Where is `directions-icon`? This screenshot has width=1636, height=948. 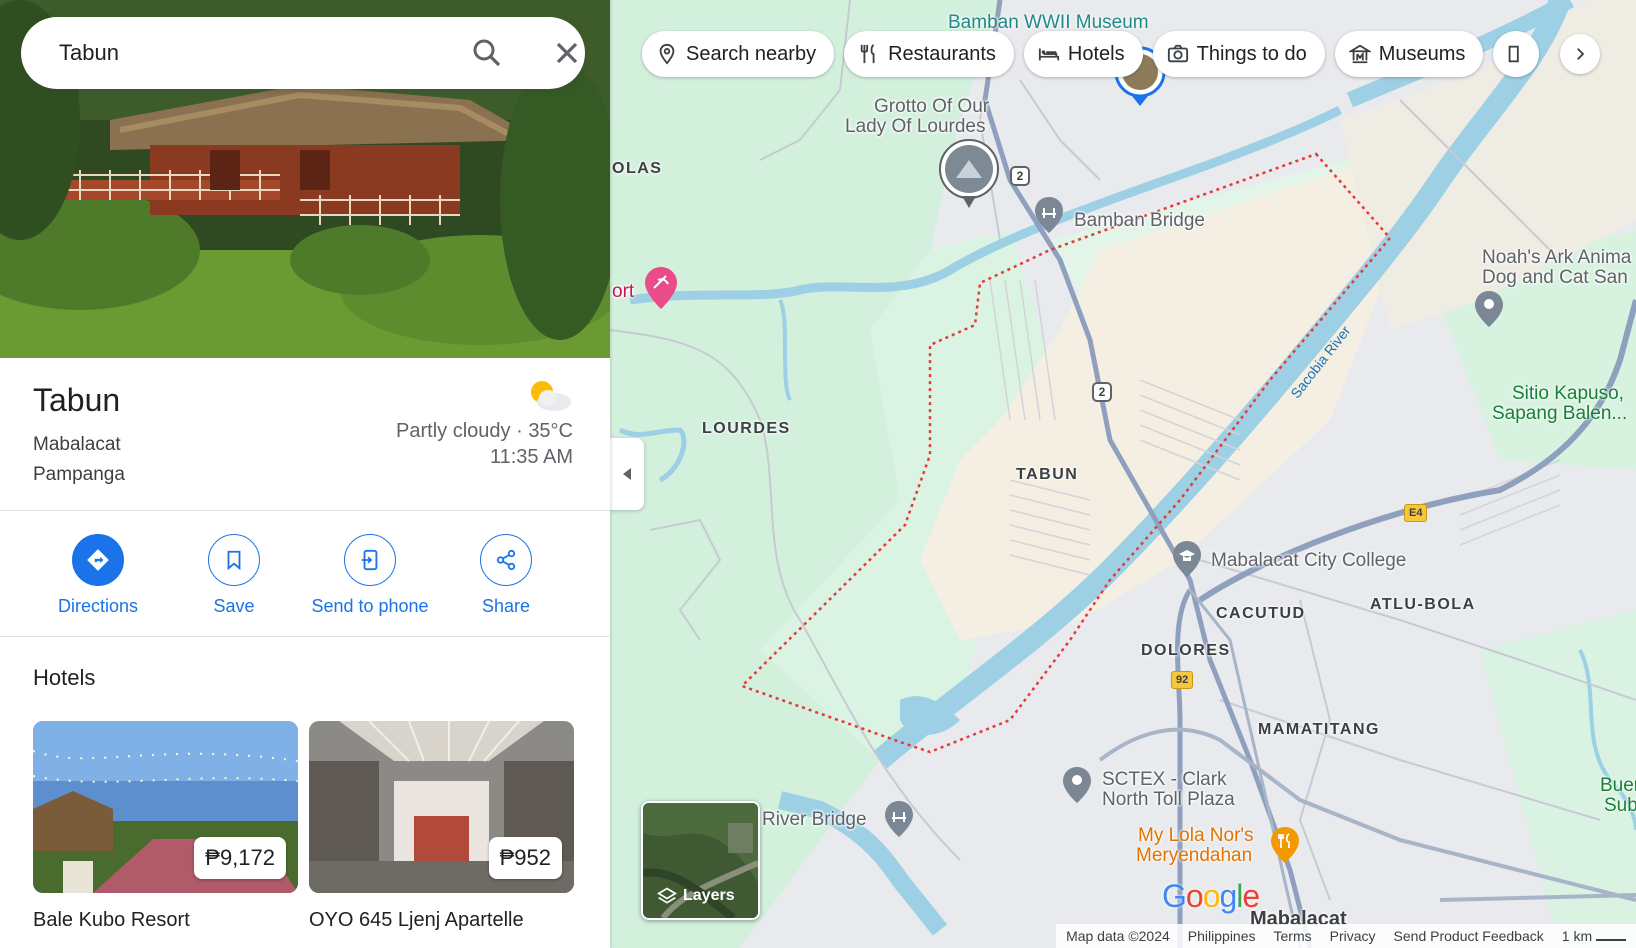
directions-icon is located at coordinates (98, 560).